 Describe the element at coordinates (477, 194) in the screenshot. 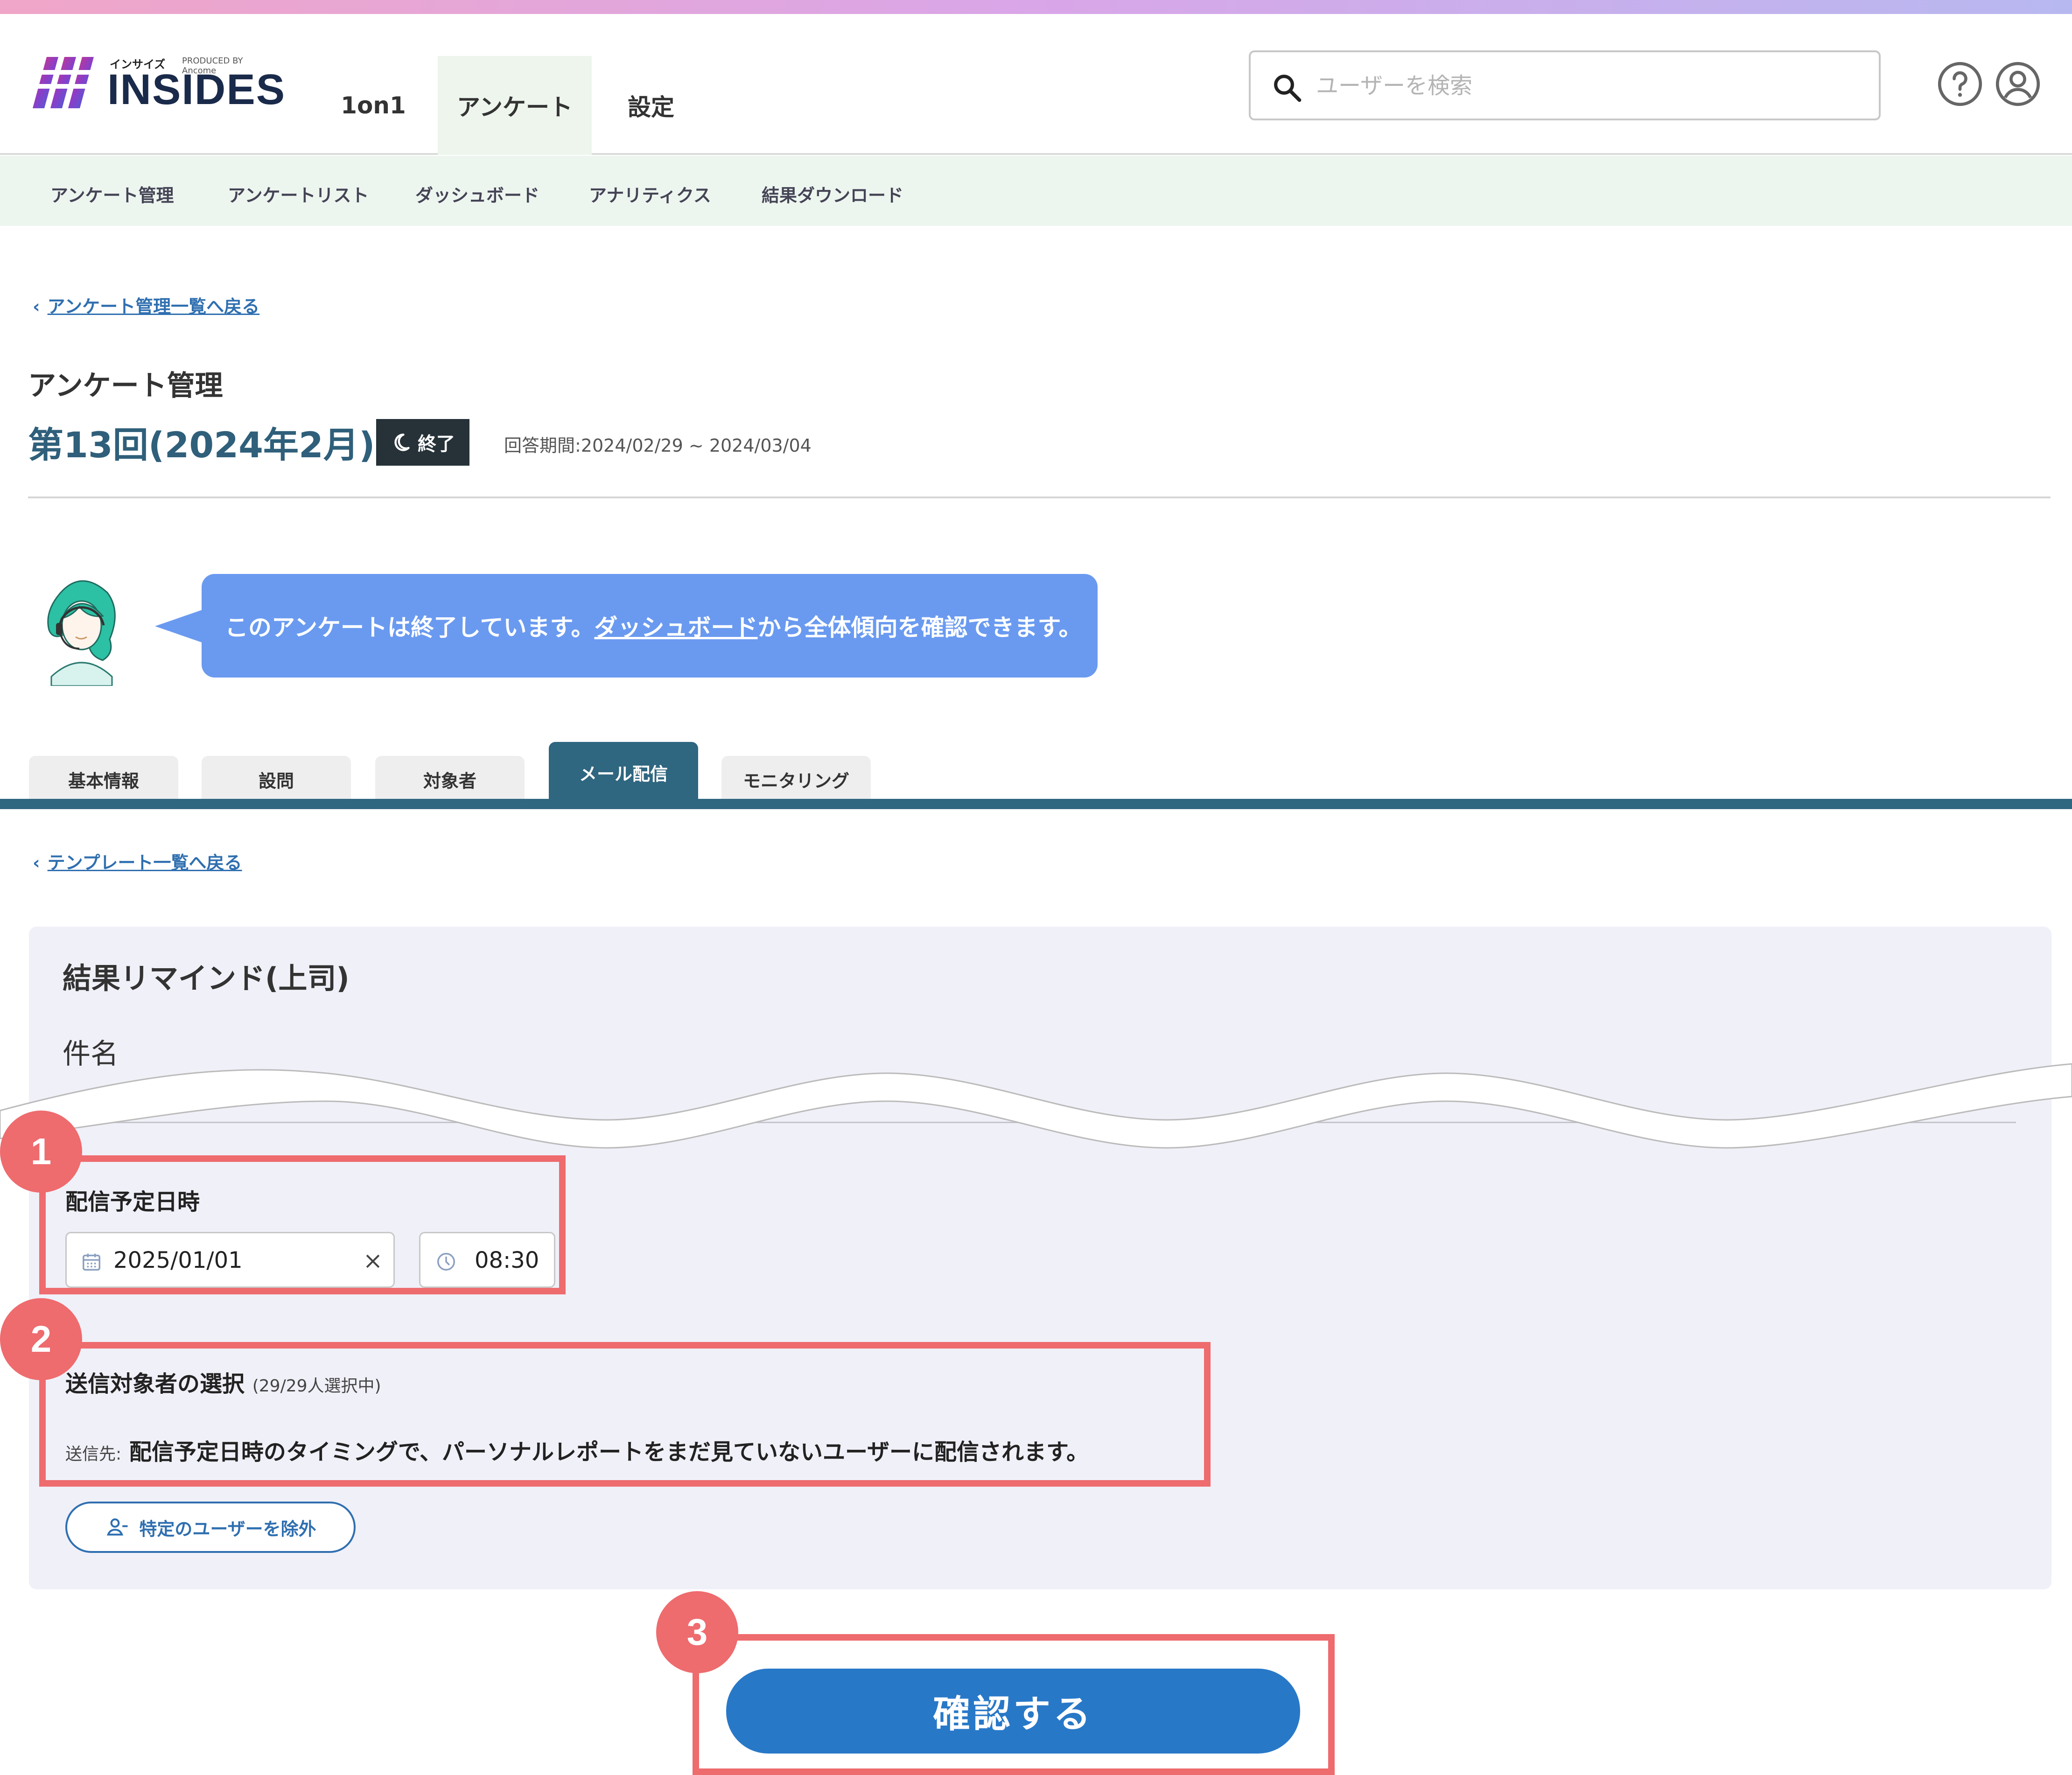

I see `subnav-dashboard: ダッシュボード` at that location.